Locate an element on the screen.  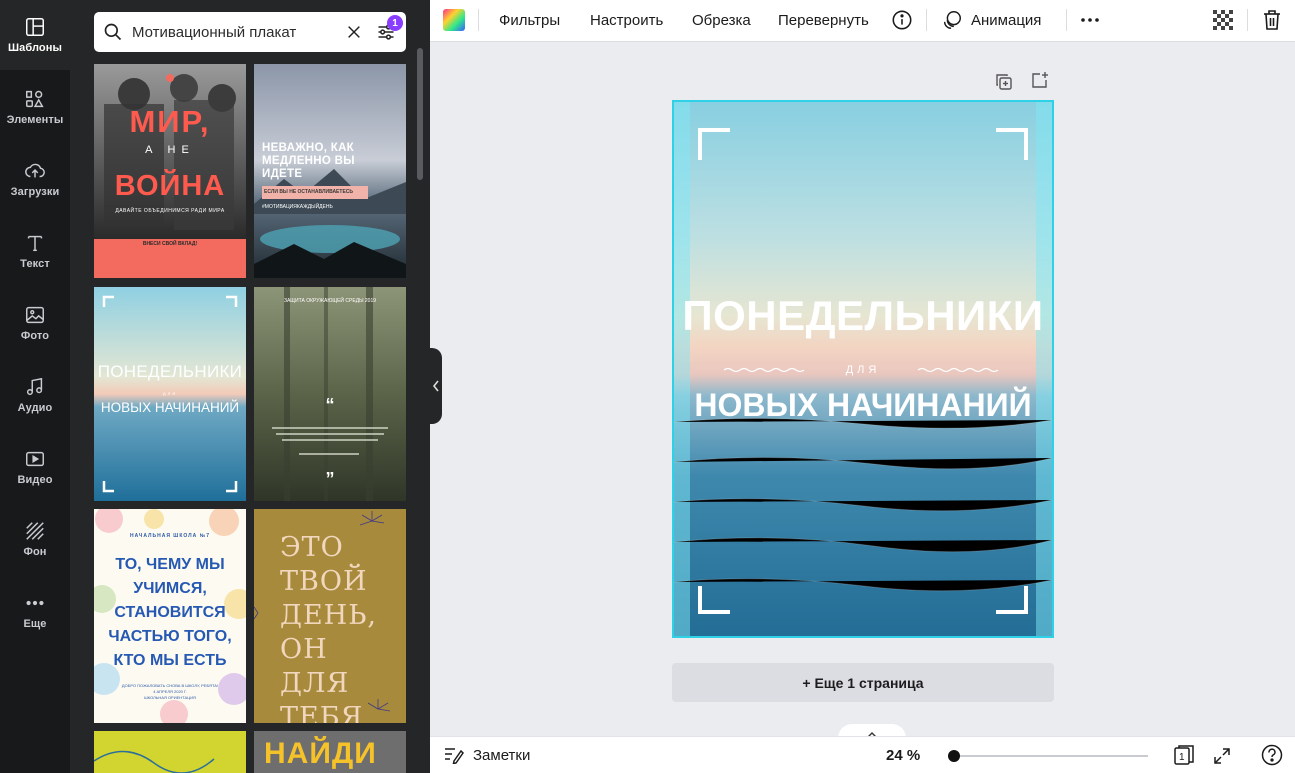
template-find-poster: НАЙДИ is located at coordinates (330, 752).